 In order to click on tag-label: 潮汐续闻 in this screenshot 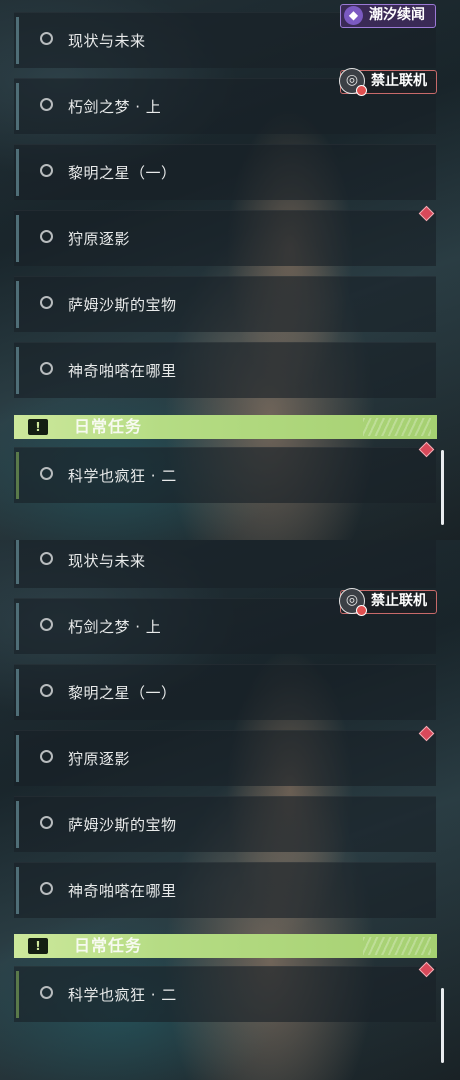, I will do `click(397, 15)`.